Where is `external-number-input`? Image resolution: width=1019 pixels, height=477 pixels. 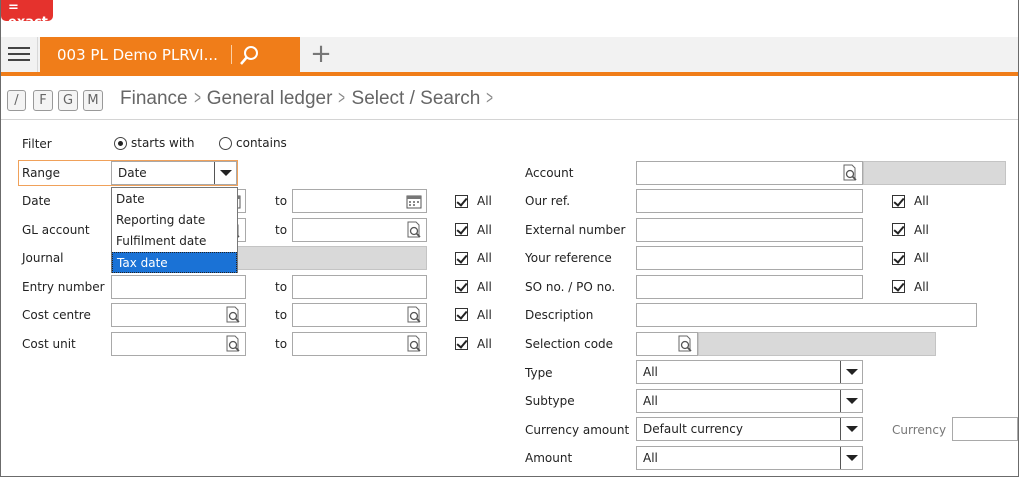 external-number-input is located at coordinates (749, 230).